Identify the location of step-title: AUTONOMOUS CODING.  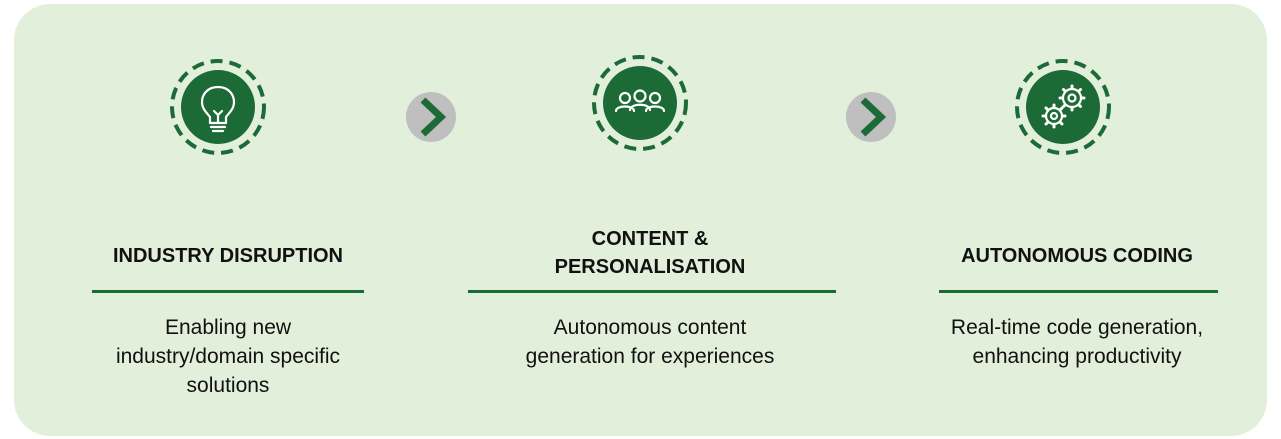
(1077, 256).